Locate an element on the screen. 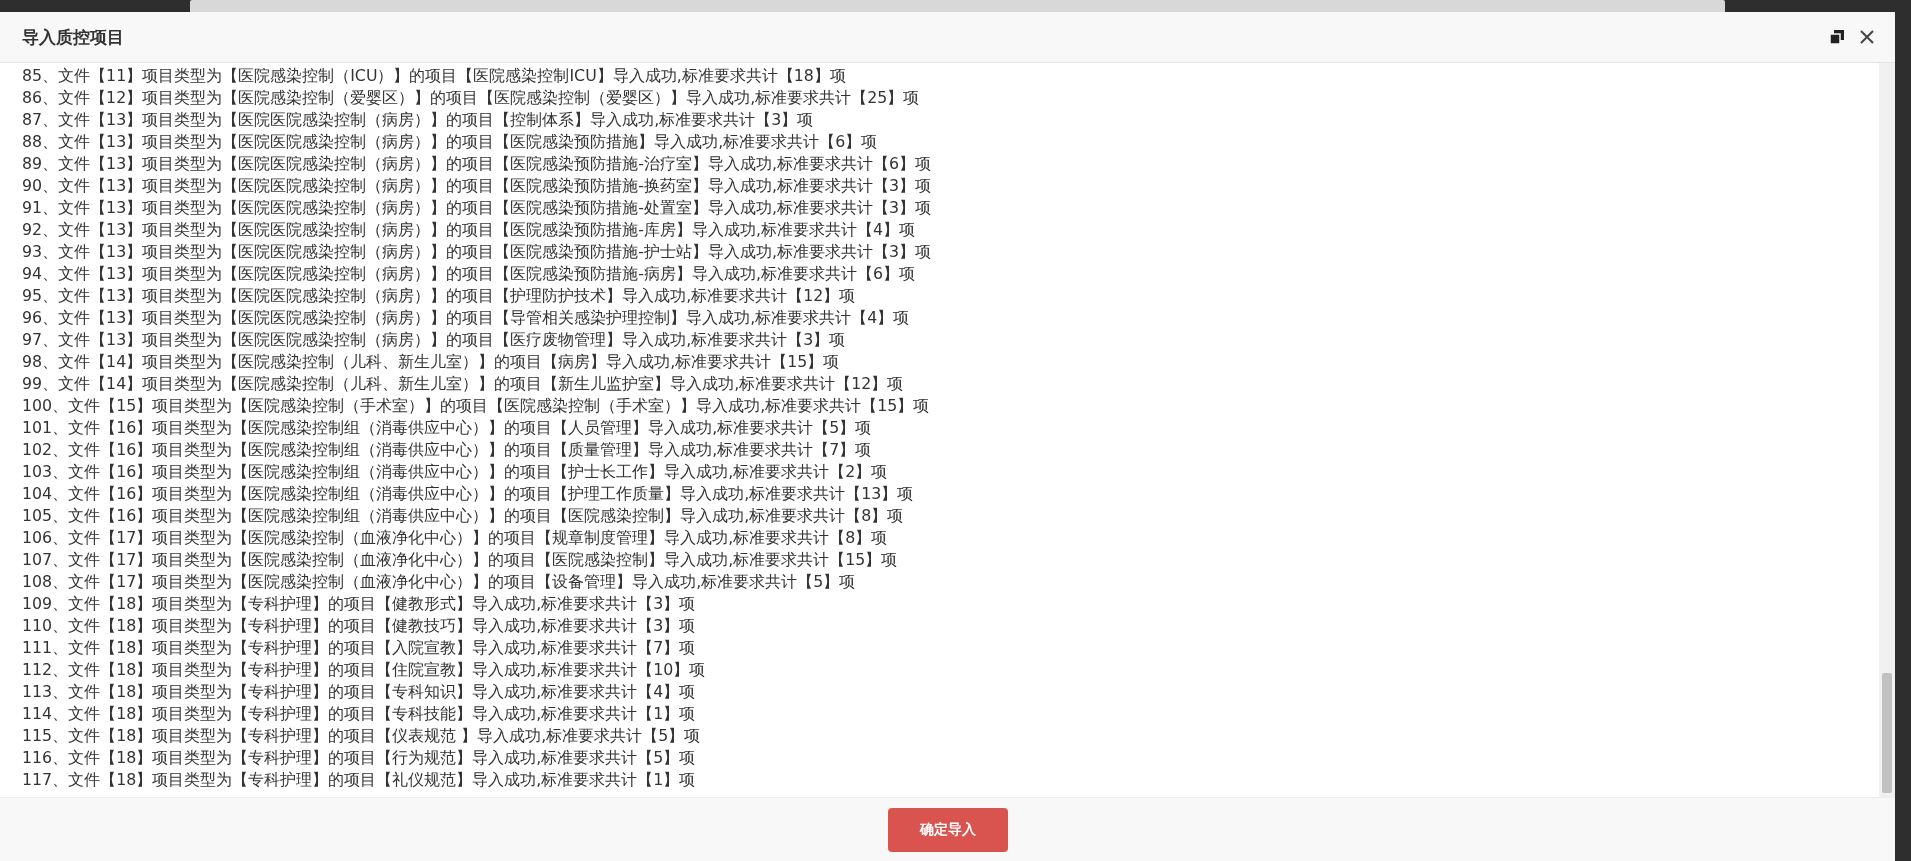 Image resolution: width=1911 pixels, height=861 pixels. restore-button is located at coordinates (1837, 37).